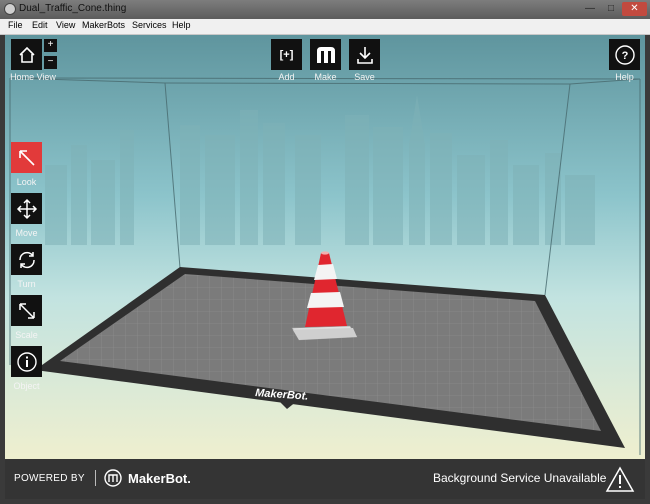 The height and width of the screenshot is (504, 650). Describe the element at coordinates (33, 77) in the screenshot. I see `home-view-label: Home View` at that location.